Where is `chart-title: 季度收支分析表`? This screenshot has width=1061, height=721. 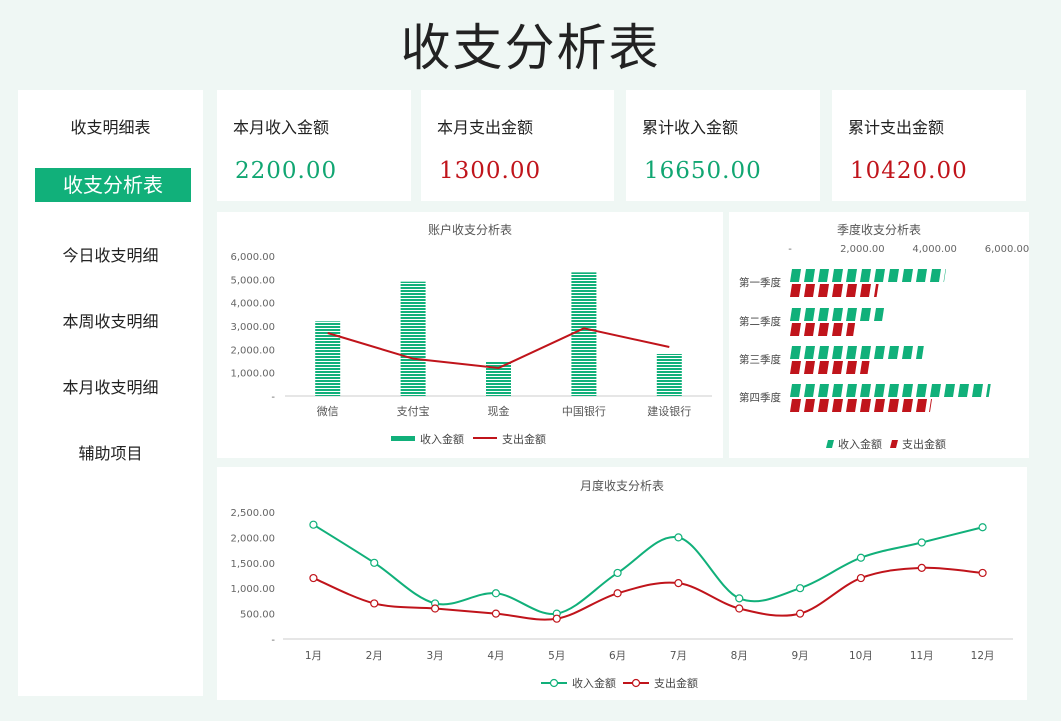 chart-title: 季度收支分析表 is located at coordinates (879, 229).